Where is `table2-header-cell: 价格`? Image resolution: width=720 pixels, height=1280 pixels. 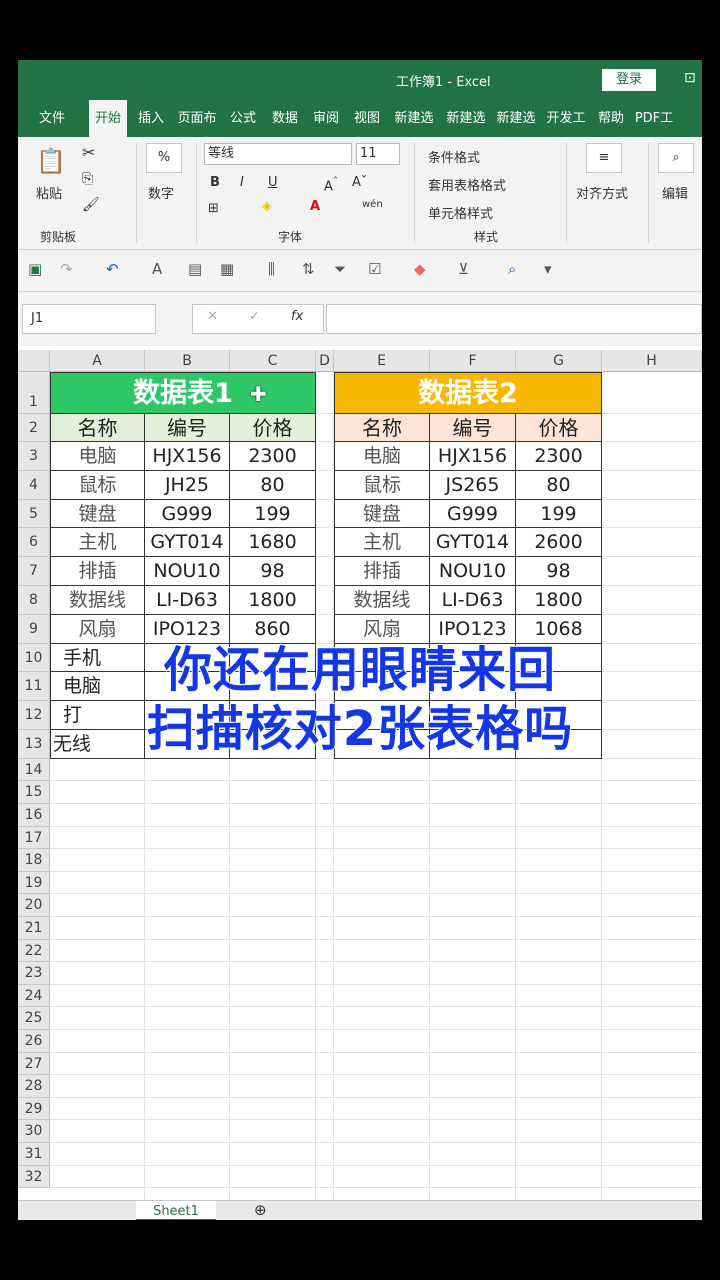
table2-header-cell: 价格 is located at coordinates (559, 428).